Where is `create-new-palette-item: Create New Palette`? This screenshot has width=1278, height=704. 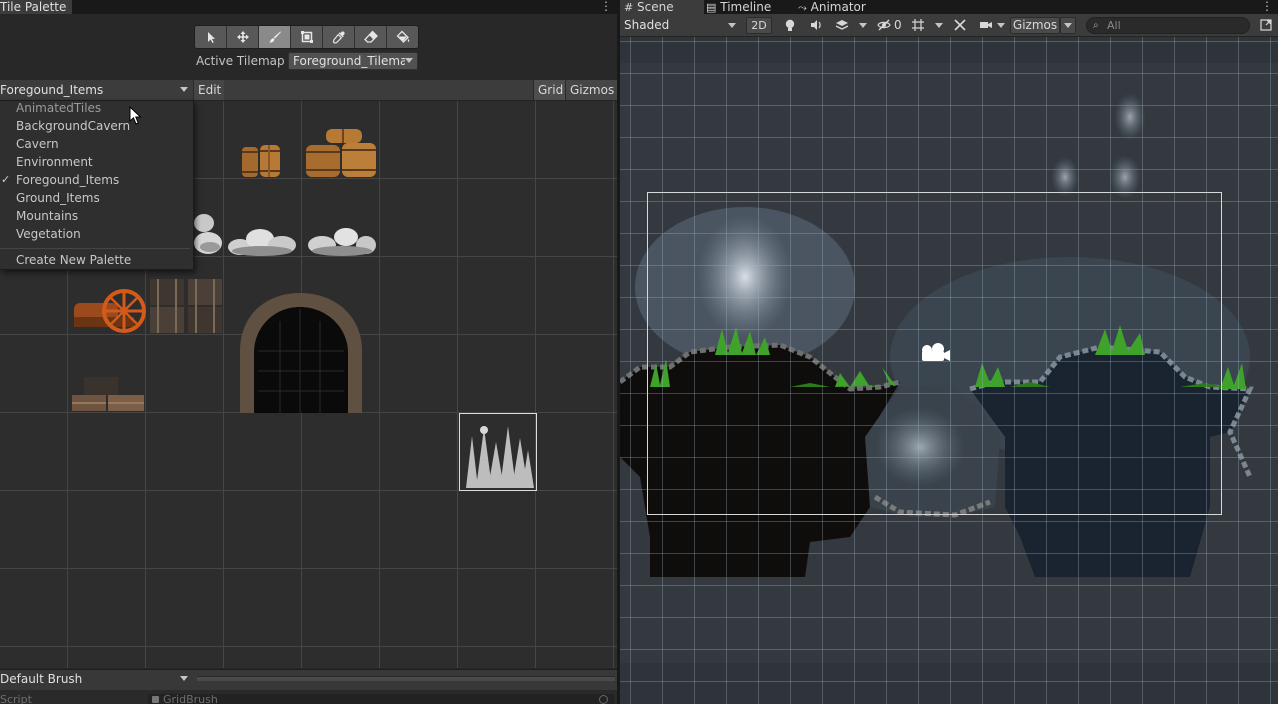 create-new-palette-item: Create New Palette is located at coordinates (73, 260).